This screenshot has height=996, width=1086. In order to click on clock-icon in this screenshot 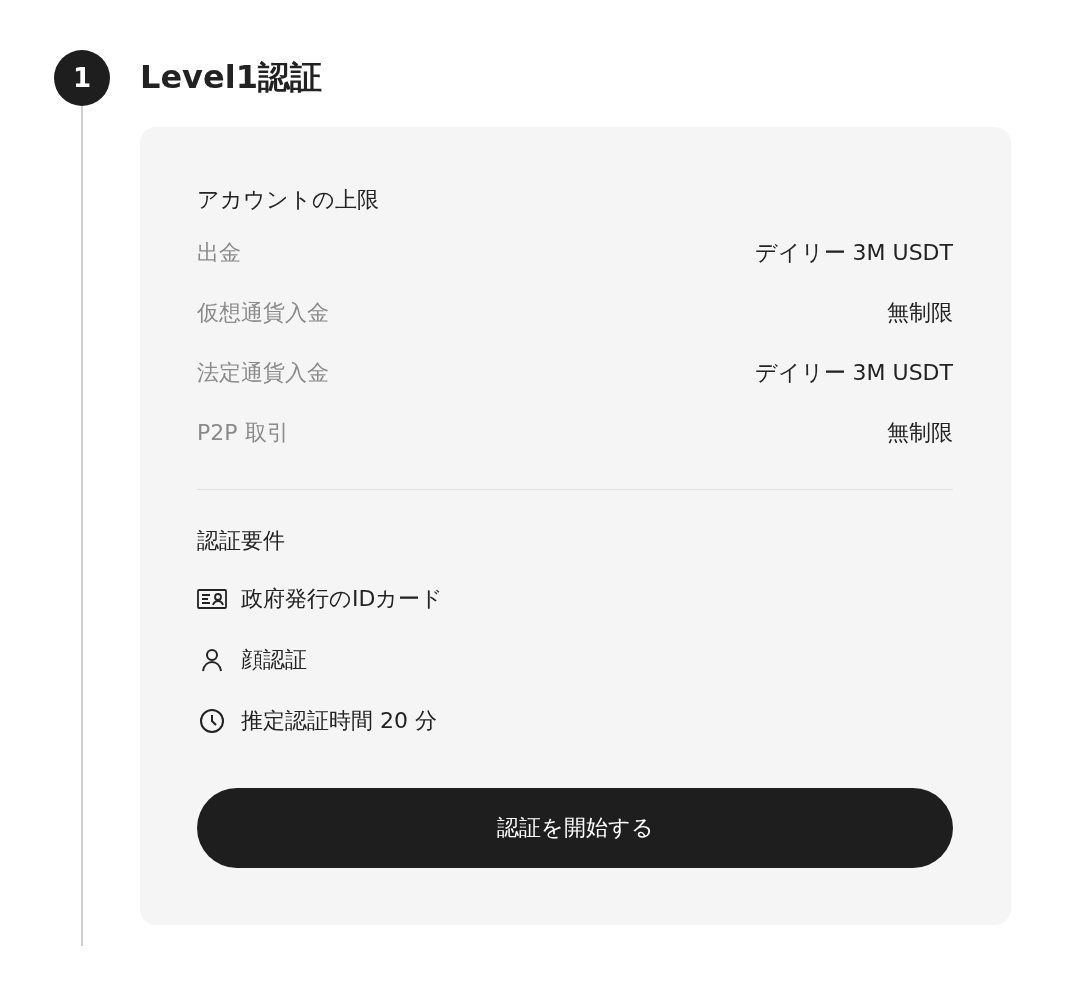, I will do `click(212, 720)`.